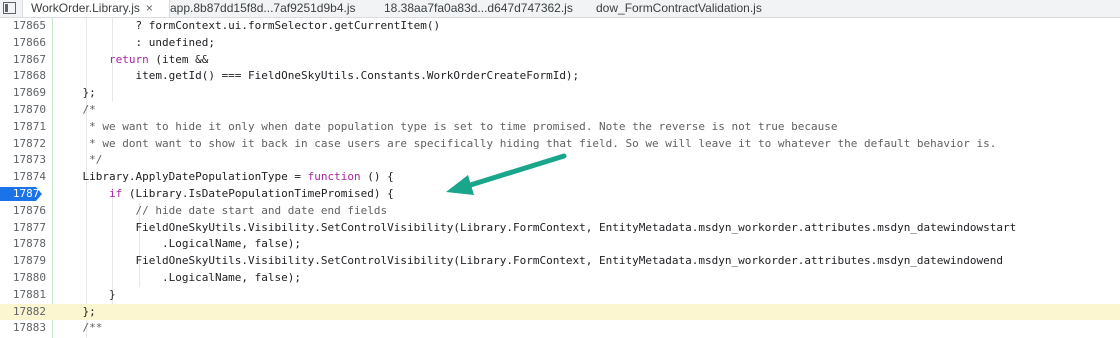  Describe the element at coordinates (334, 177) in the screenshot. I see `keyword-function: function` at that location.